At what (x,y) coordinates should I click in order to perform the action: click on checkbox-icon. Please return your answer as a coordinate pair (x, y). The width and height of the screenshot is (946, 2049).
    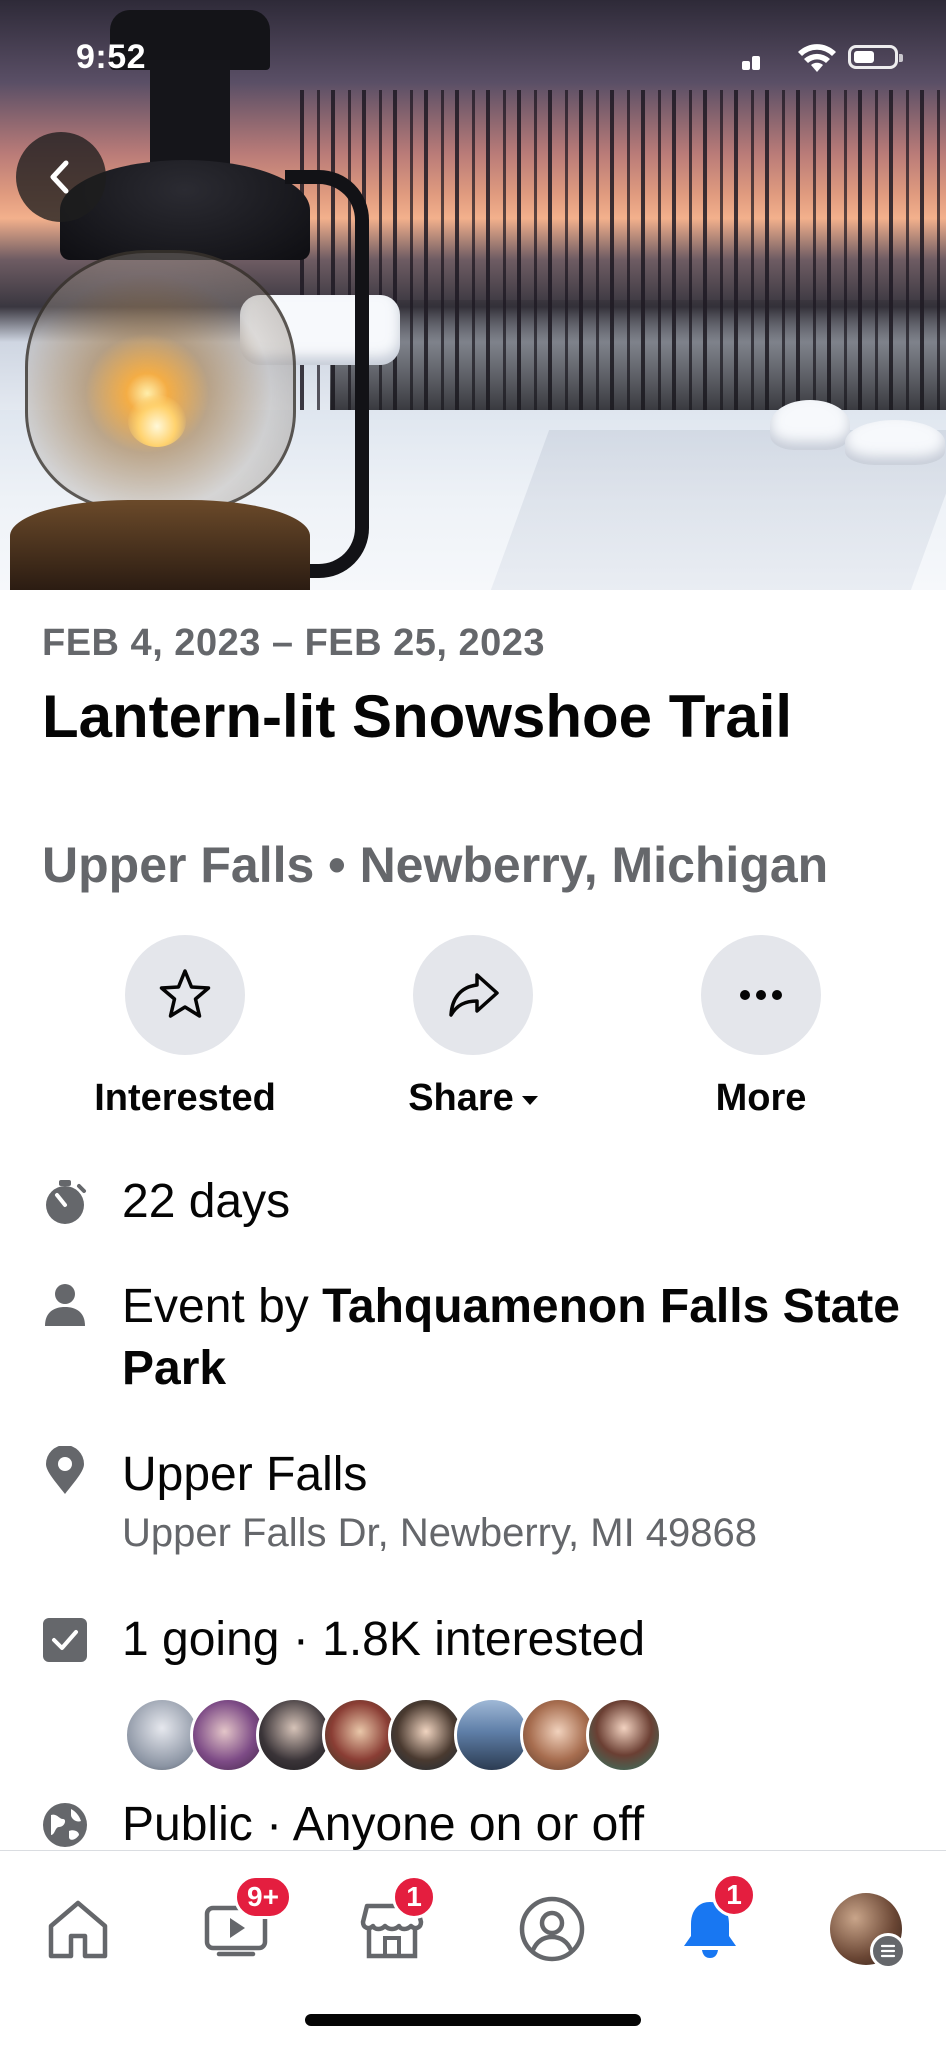
    Looking at the image, I should click on (65, 1640).